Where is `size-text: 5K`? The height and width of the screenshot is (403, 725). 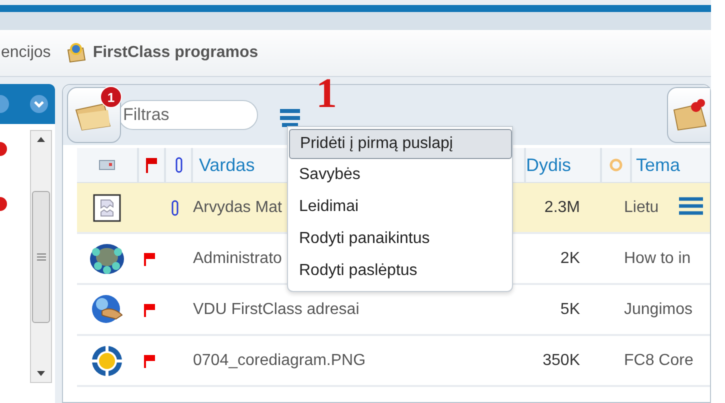 size-text: 5K is located at coordinates (570, 309).